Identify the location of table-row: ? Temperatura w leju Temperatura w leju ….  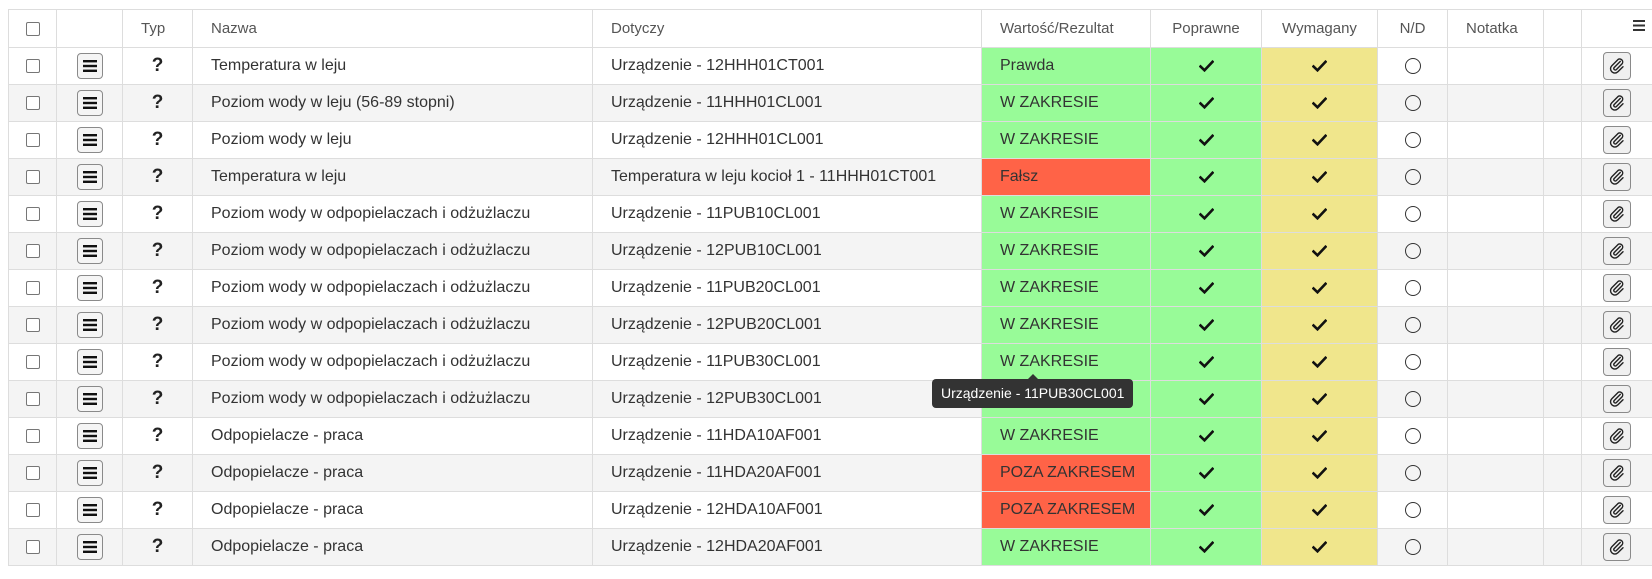
(830, 177).